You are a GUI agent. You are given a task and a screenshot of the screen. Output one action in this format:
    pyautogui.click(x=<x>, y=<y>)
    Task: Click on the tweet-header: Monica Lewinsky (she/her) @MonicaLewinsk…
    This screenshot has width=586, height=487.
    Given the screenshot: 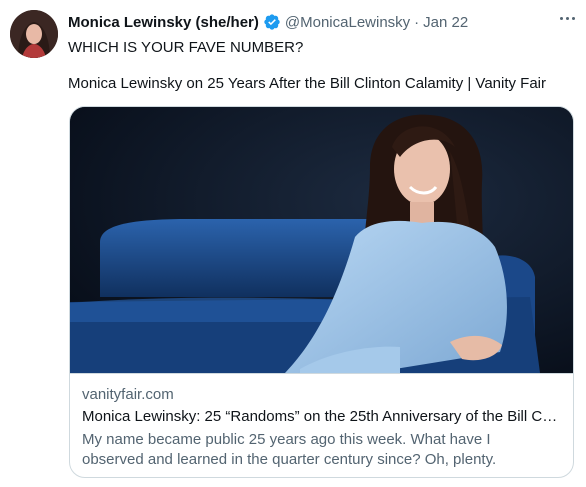 What is the action you would take?
    pyautogui.click(x=318, y=22)
    